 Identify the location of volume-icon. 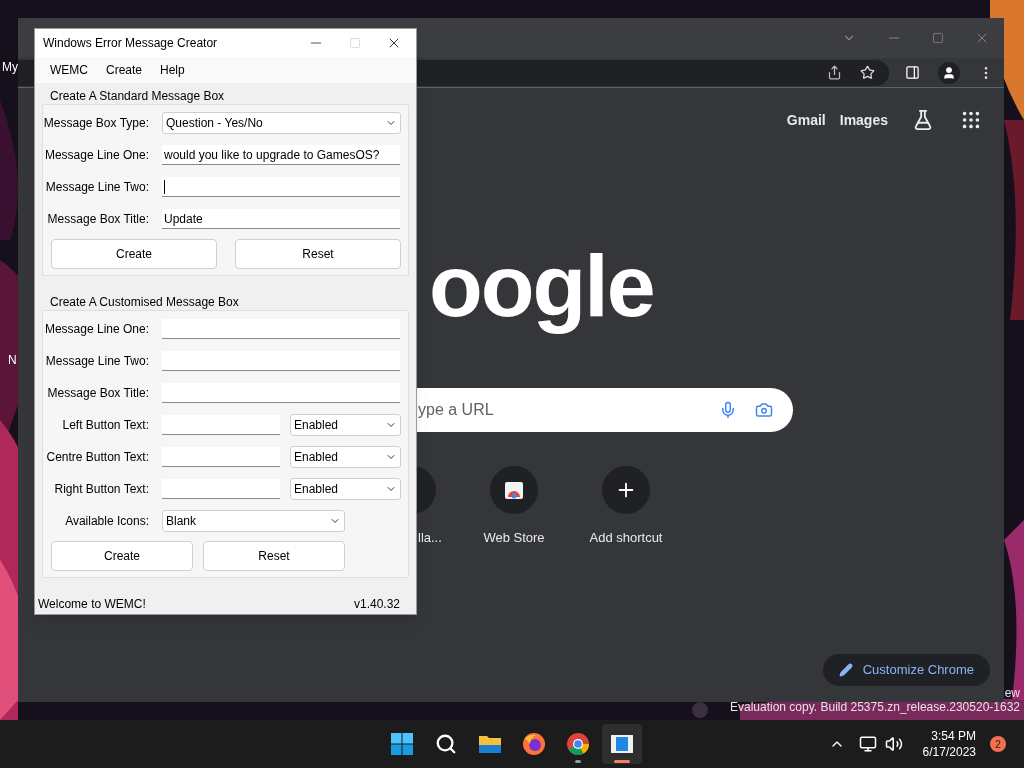
(893, 744).